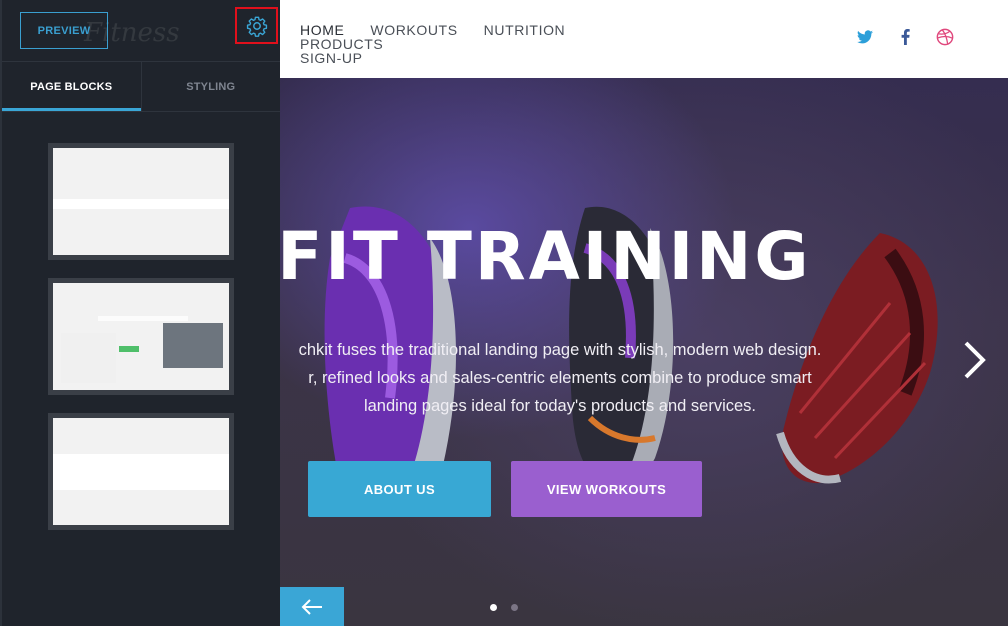 Image resolution: width=1008 pixels, height=626 pixels. Describe the element at coordinates (606, 489) in the screenshot. I see `view-workouts-button: VIEW WORKOUTS` at that location.